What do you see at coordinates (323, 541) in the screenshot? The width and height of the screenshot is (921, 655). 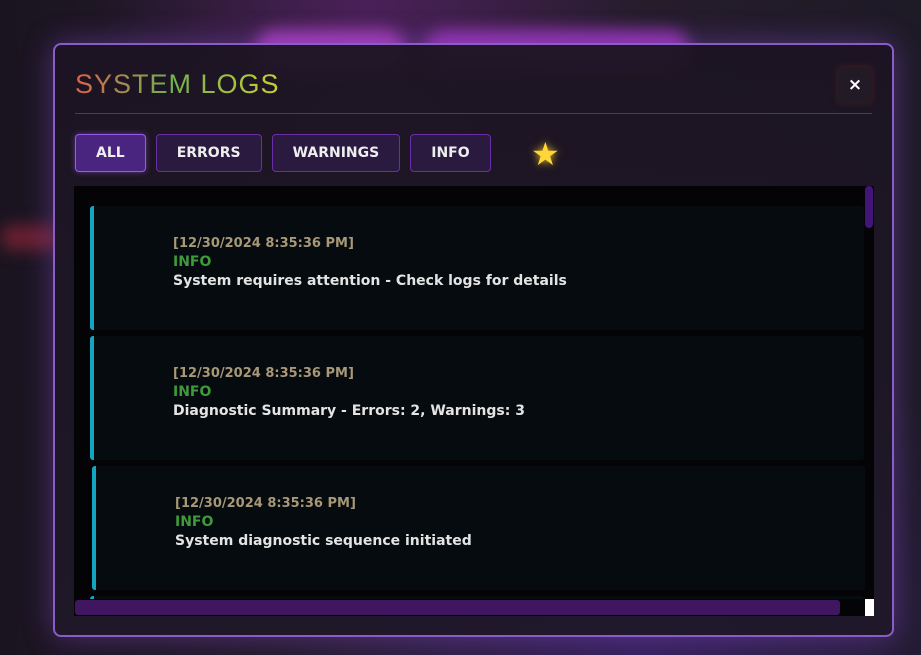 I see `log-message: System diagnostic sequence initiated` at bounding box center [323, 541].